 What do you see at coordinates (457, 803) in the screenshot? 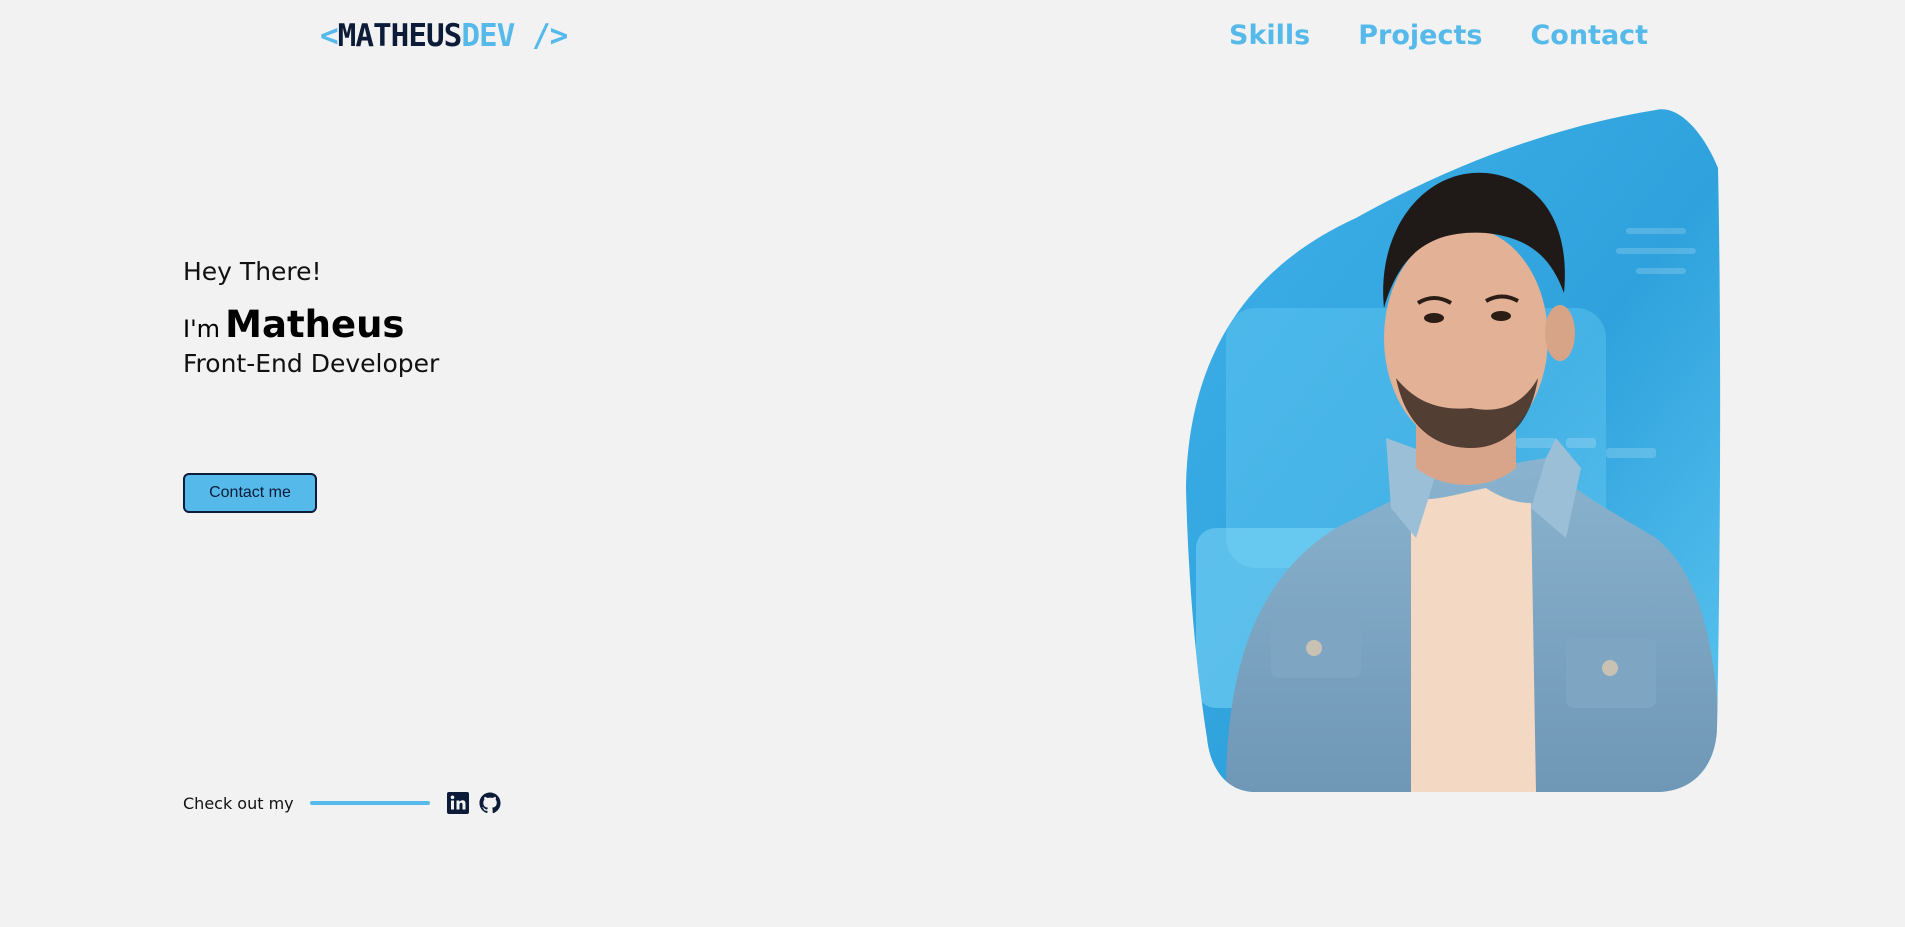
I see `linkedin-icon` at bounding box center [457, 803].